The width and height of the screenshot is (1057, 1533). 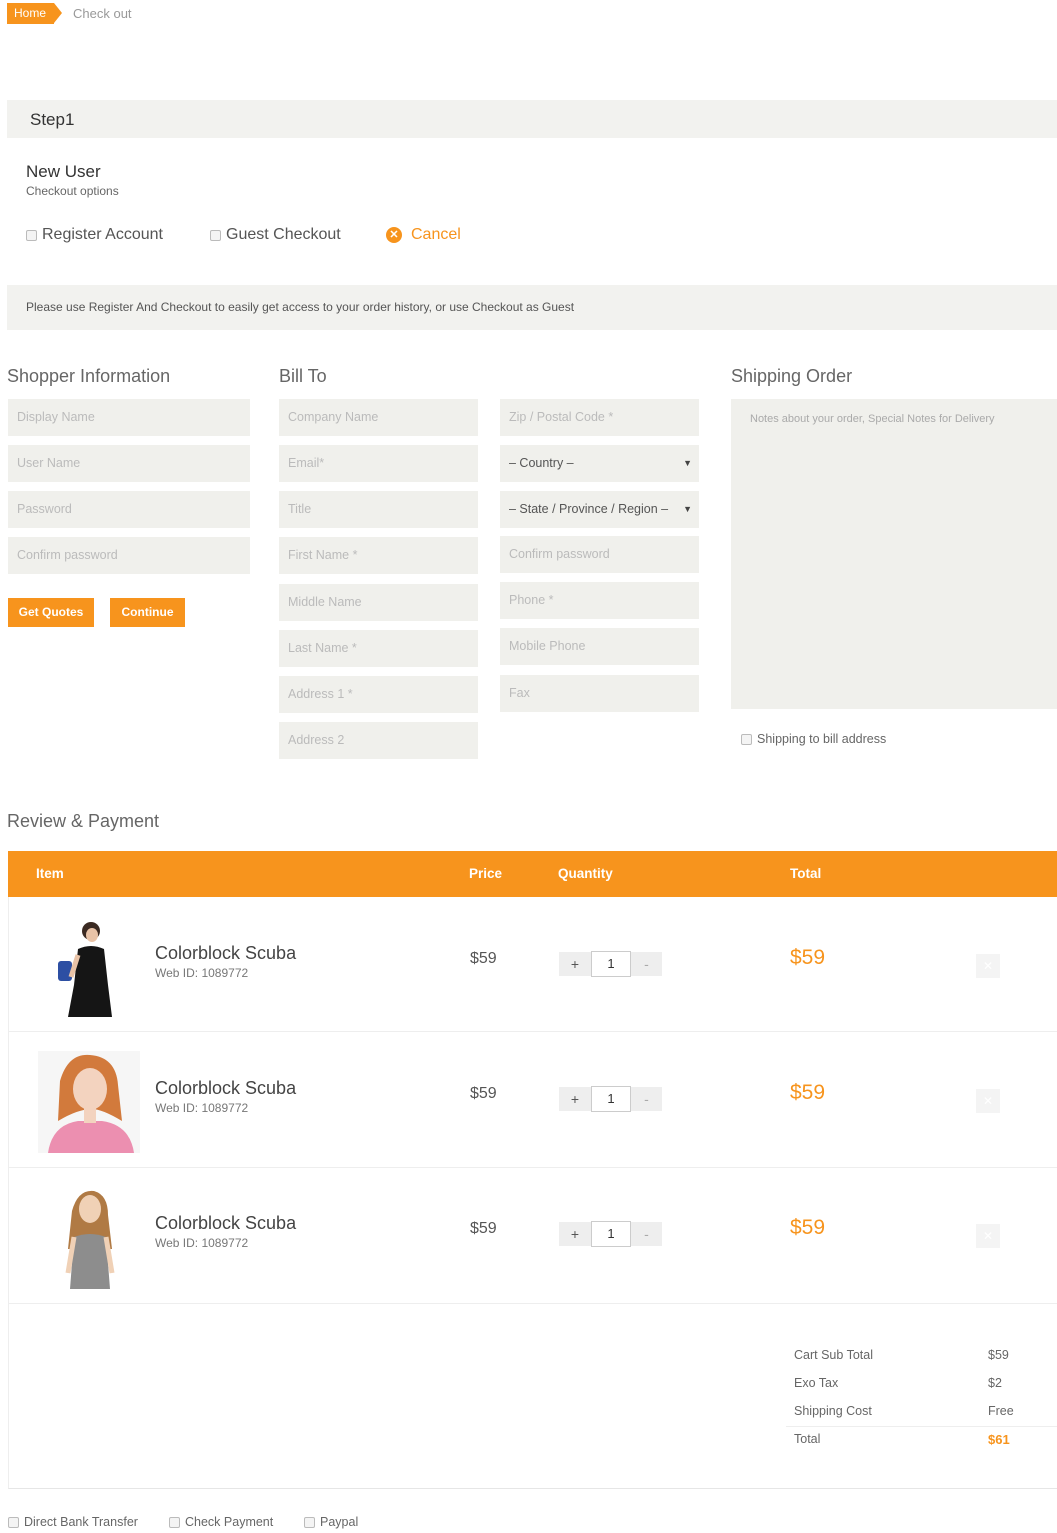 I want to click on register-account-checkbox, so click(x=31, y=235).